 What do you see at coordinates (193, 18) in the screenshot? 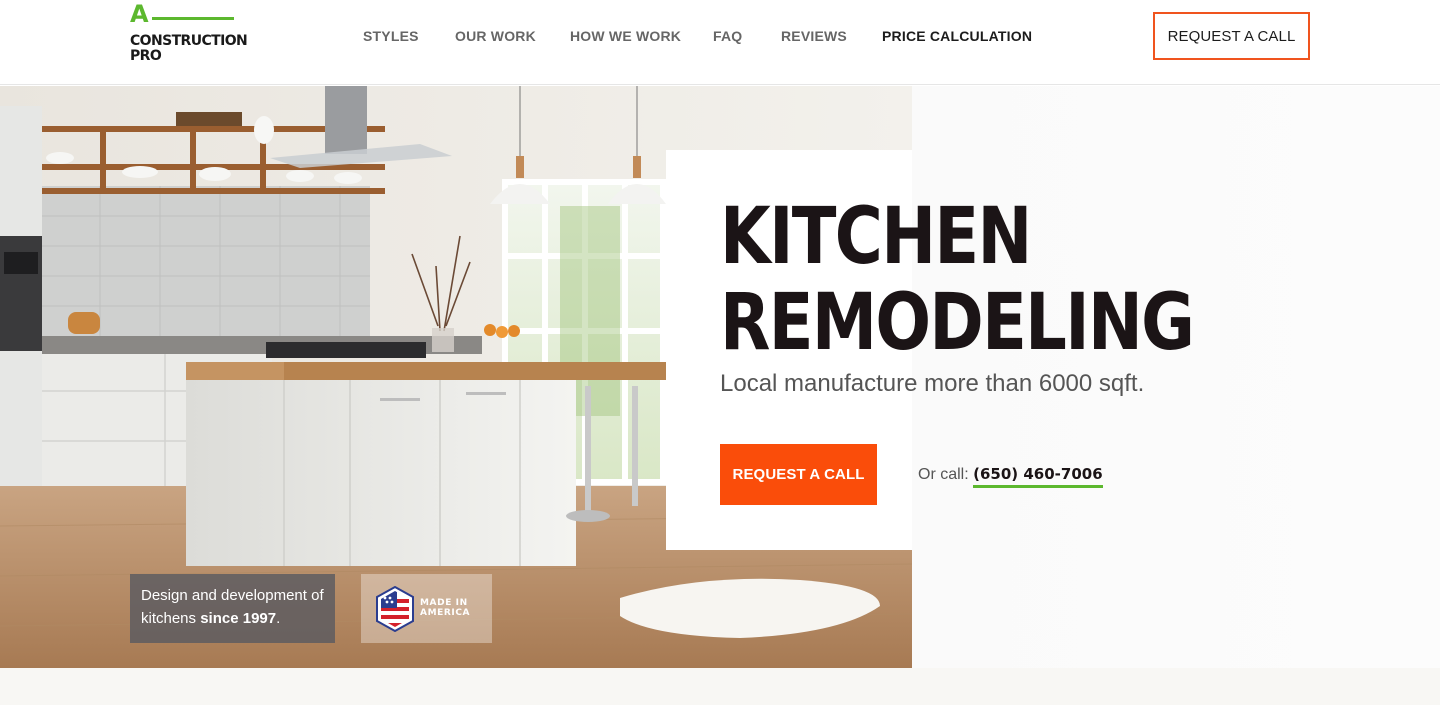
I see `logo-line` at bounding box center [193, 18].